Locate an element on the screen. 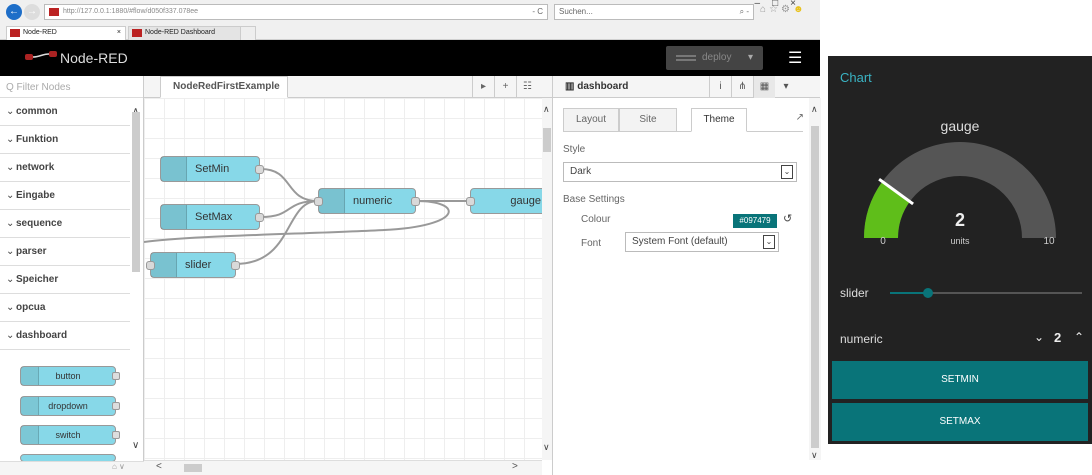  palette-node-button: button is located at coordinates (70, 376).